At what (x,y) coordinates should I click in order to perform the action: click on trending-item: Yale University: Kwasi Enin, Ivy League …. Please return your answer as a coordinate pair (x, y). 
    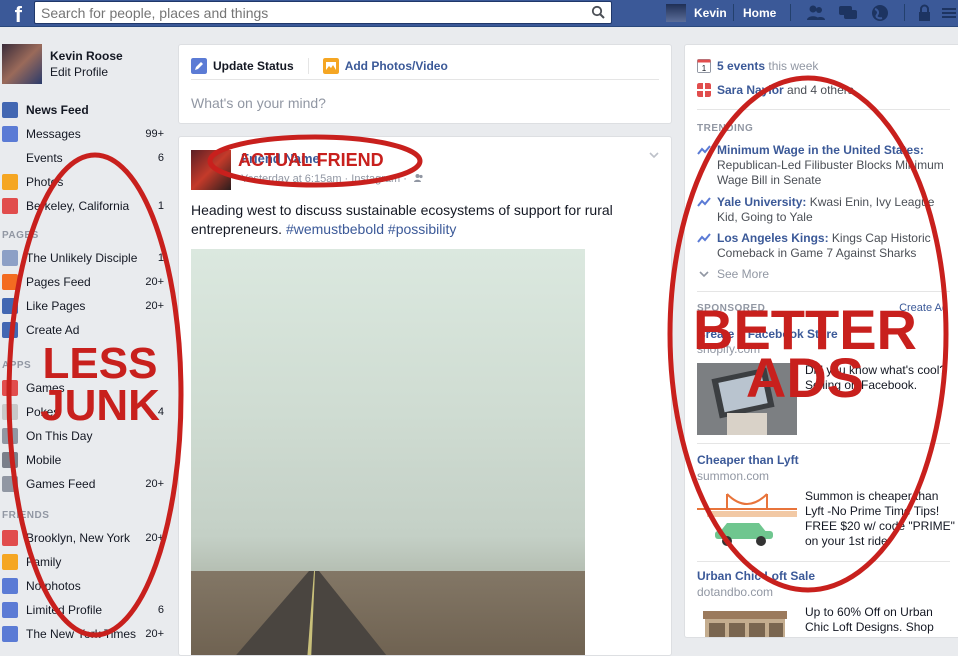
    Looking at the image, I should click on (823, 210).